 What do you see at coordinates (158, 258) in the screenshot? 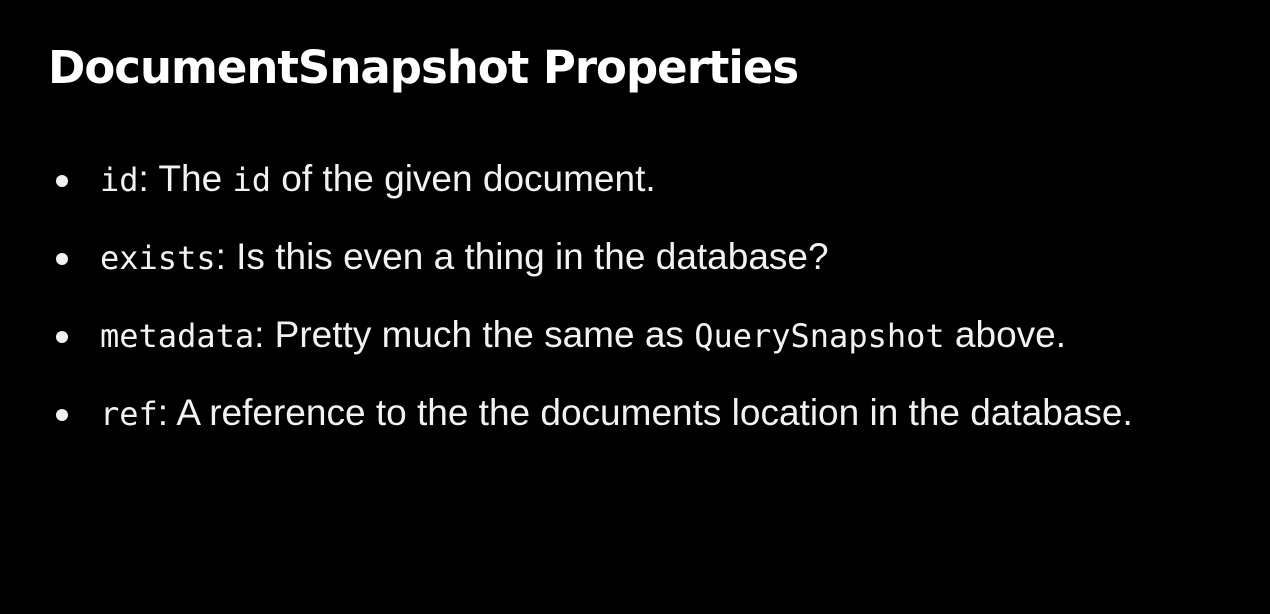
I see `code-term: exists` at bounding box center [158, 258].